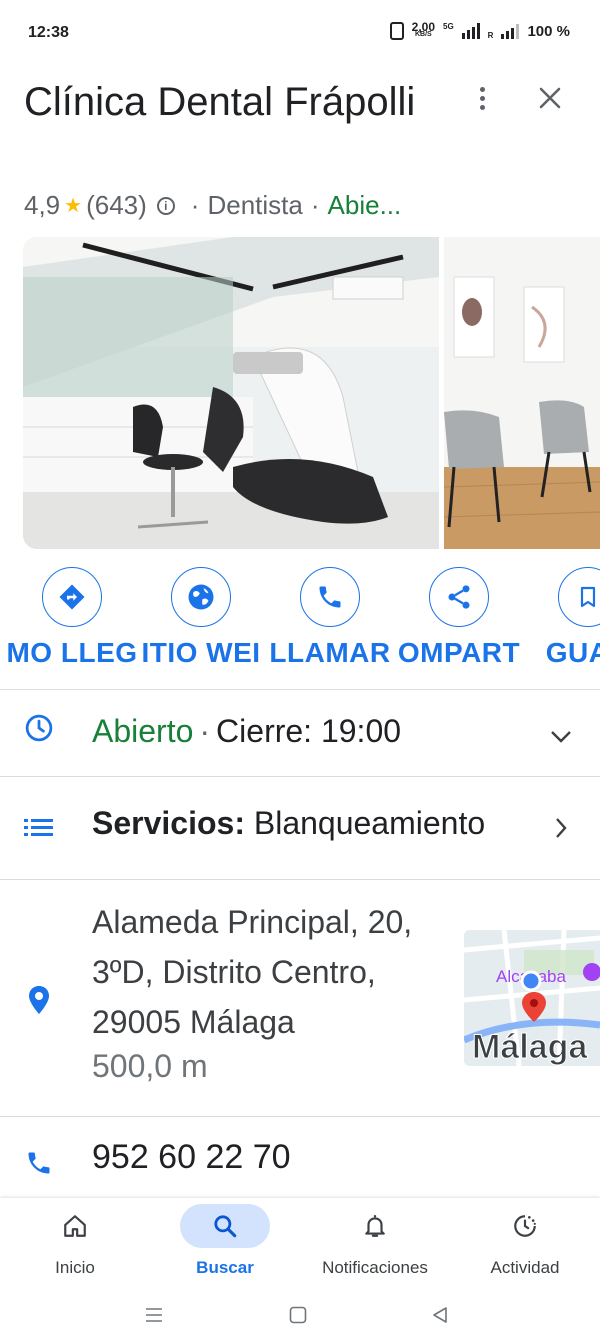  Describe the element at coordinates (39, 728) in the screenshot. I see `clock-icon` at that location.